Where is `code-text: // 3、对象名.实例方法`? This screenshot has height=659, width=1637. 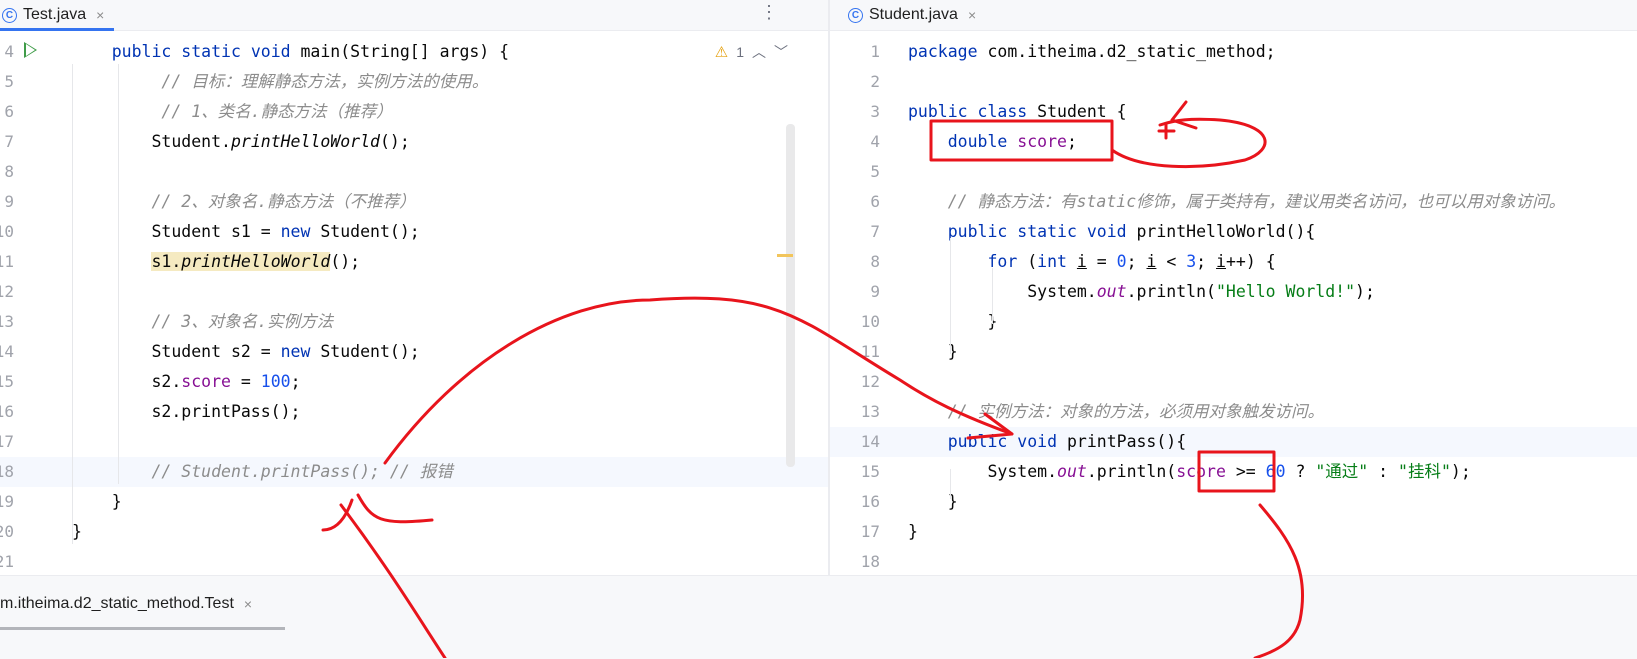
code-text: // 3、对象名.实例方法 is located at coordinates (202, 322).